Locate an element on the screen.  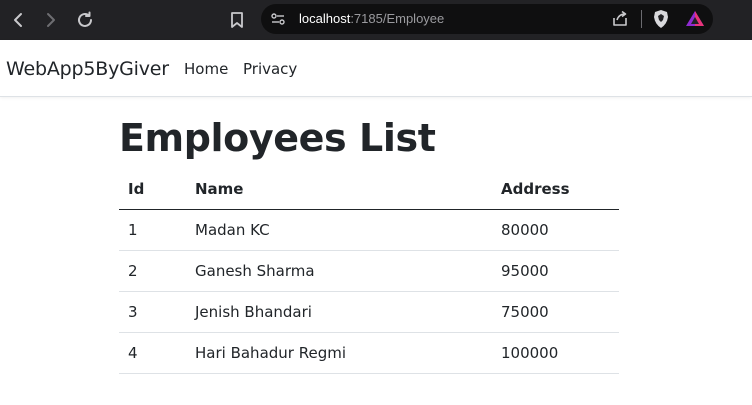
brave-shields-icon is located at coordinates (661, 19).